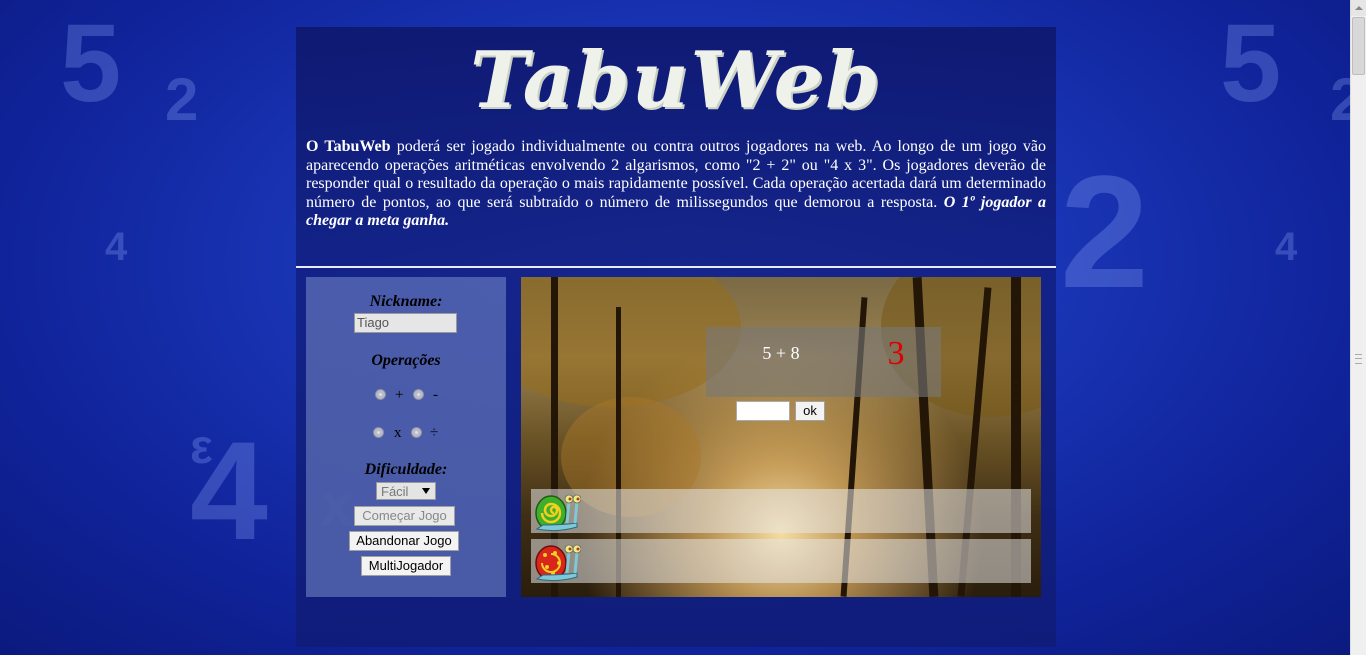  I want to click on difficulty-select: Fácil, so click(406, 491).